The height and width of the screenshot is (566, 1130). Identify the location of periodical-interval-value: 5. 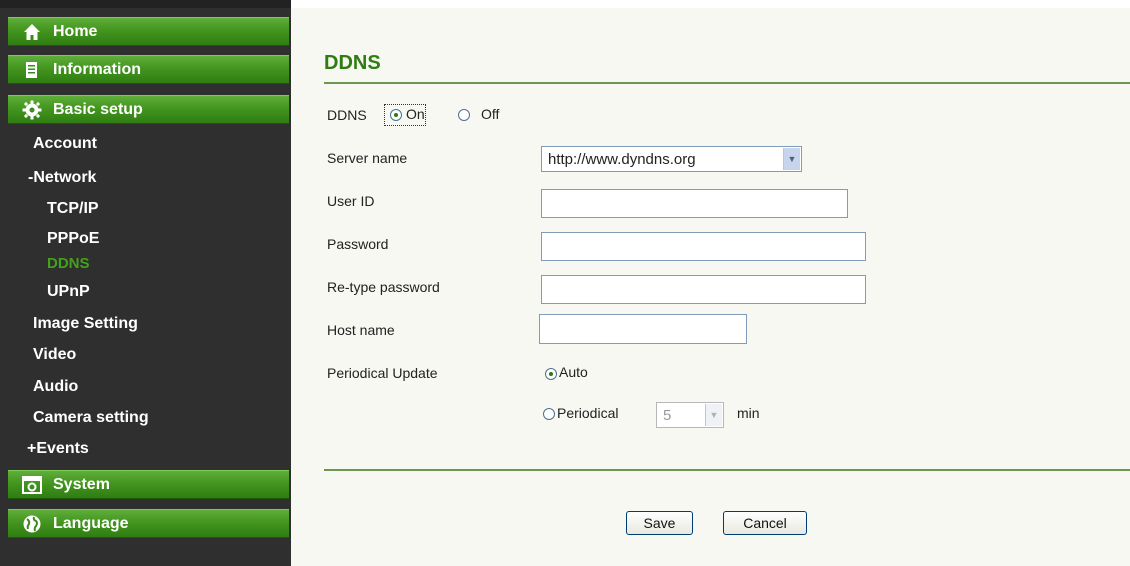
(667, 415).